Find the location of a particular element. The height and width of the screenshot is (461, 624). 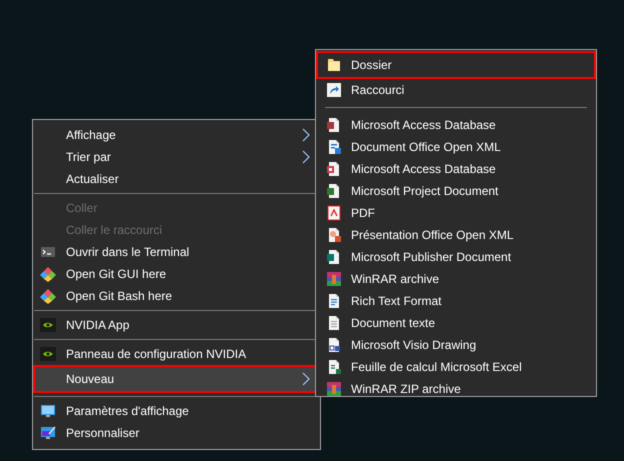

menu-item: Dossier is located at coordinates (456, 65).